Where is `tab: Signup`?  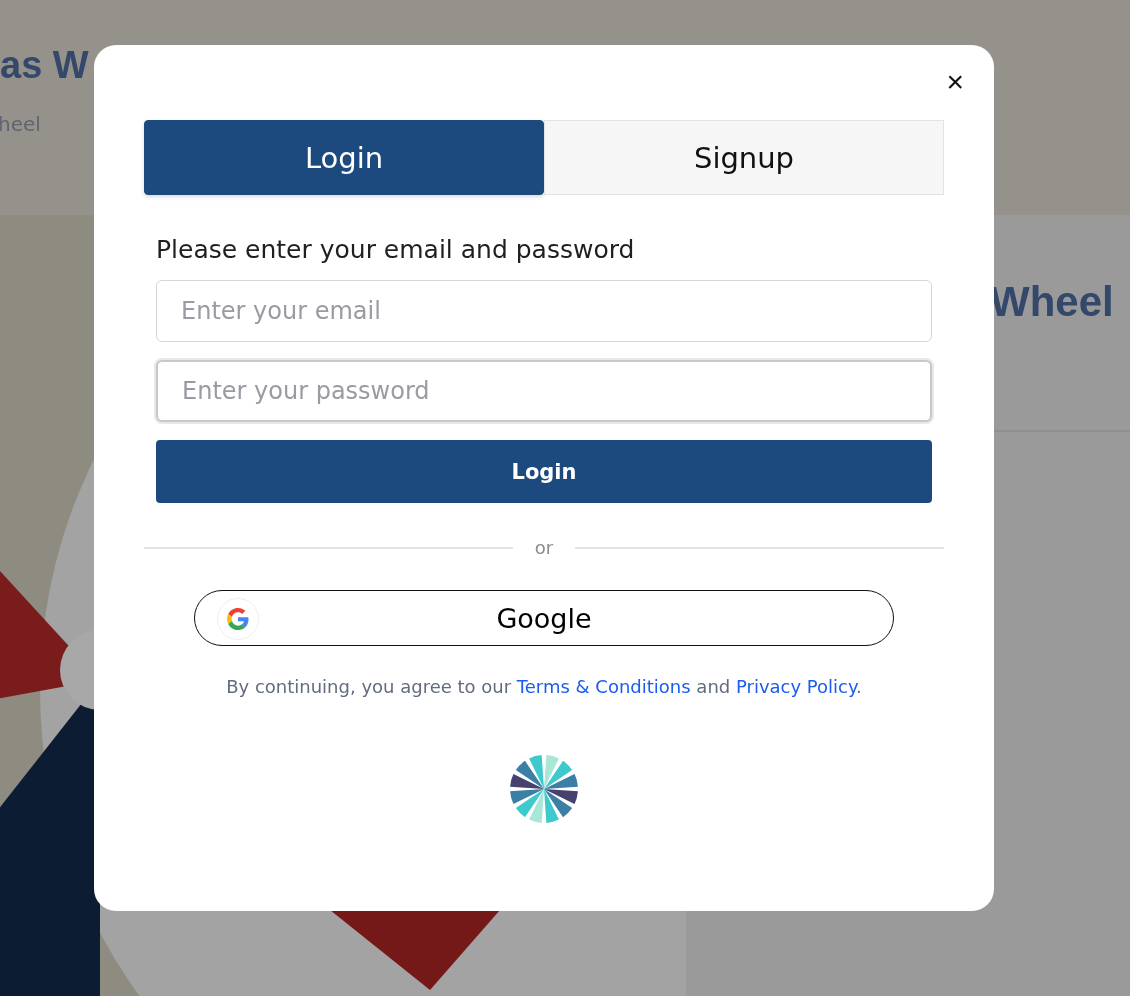 tab: Signup is located at coordinates (744, 157).